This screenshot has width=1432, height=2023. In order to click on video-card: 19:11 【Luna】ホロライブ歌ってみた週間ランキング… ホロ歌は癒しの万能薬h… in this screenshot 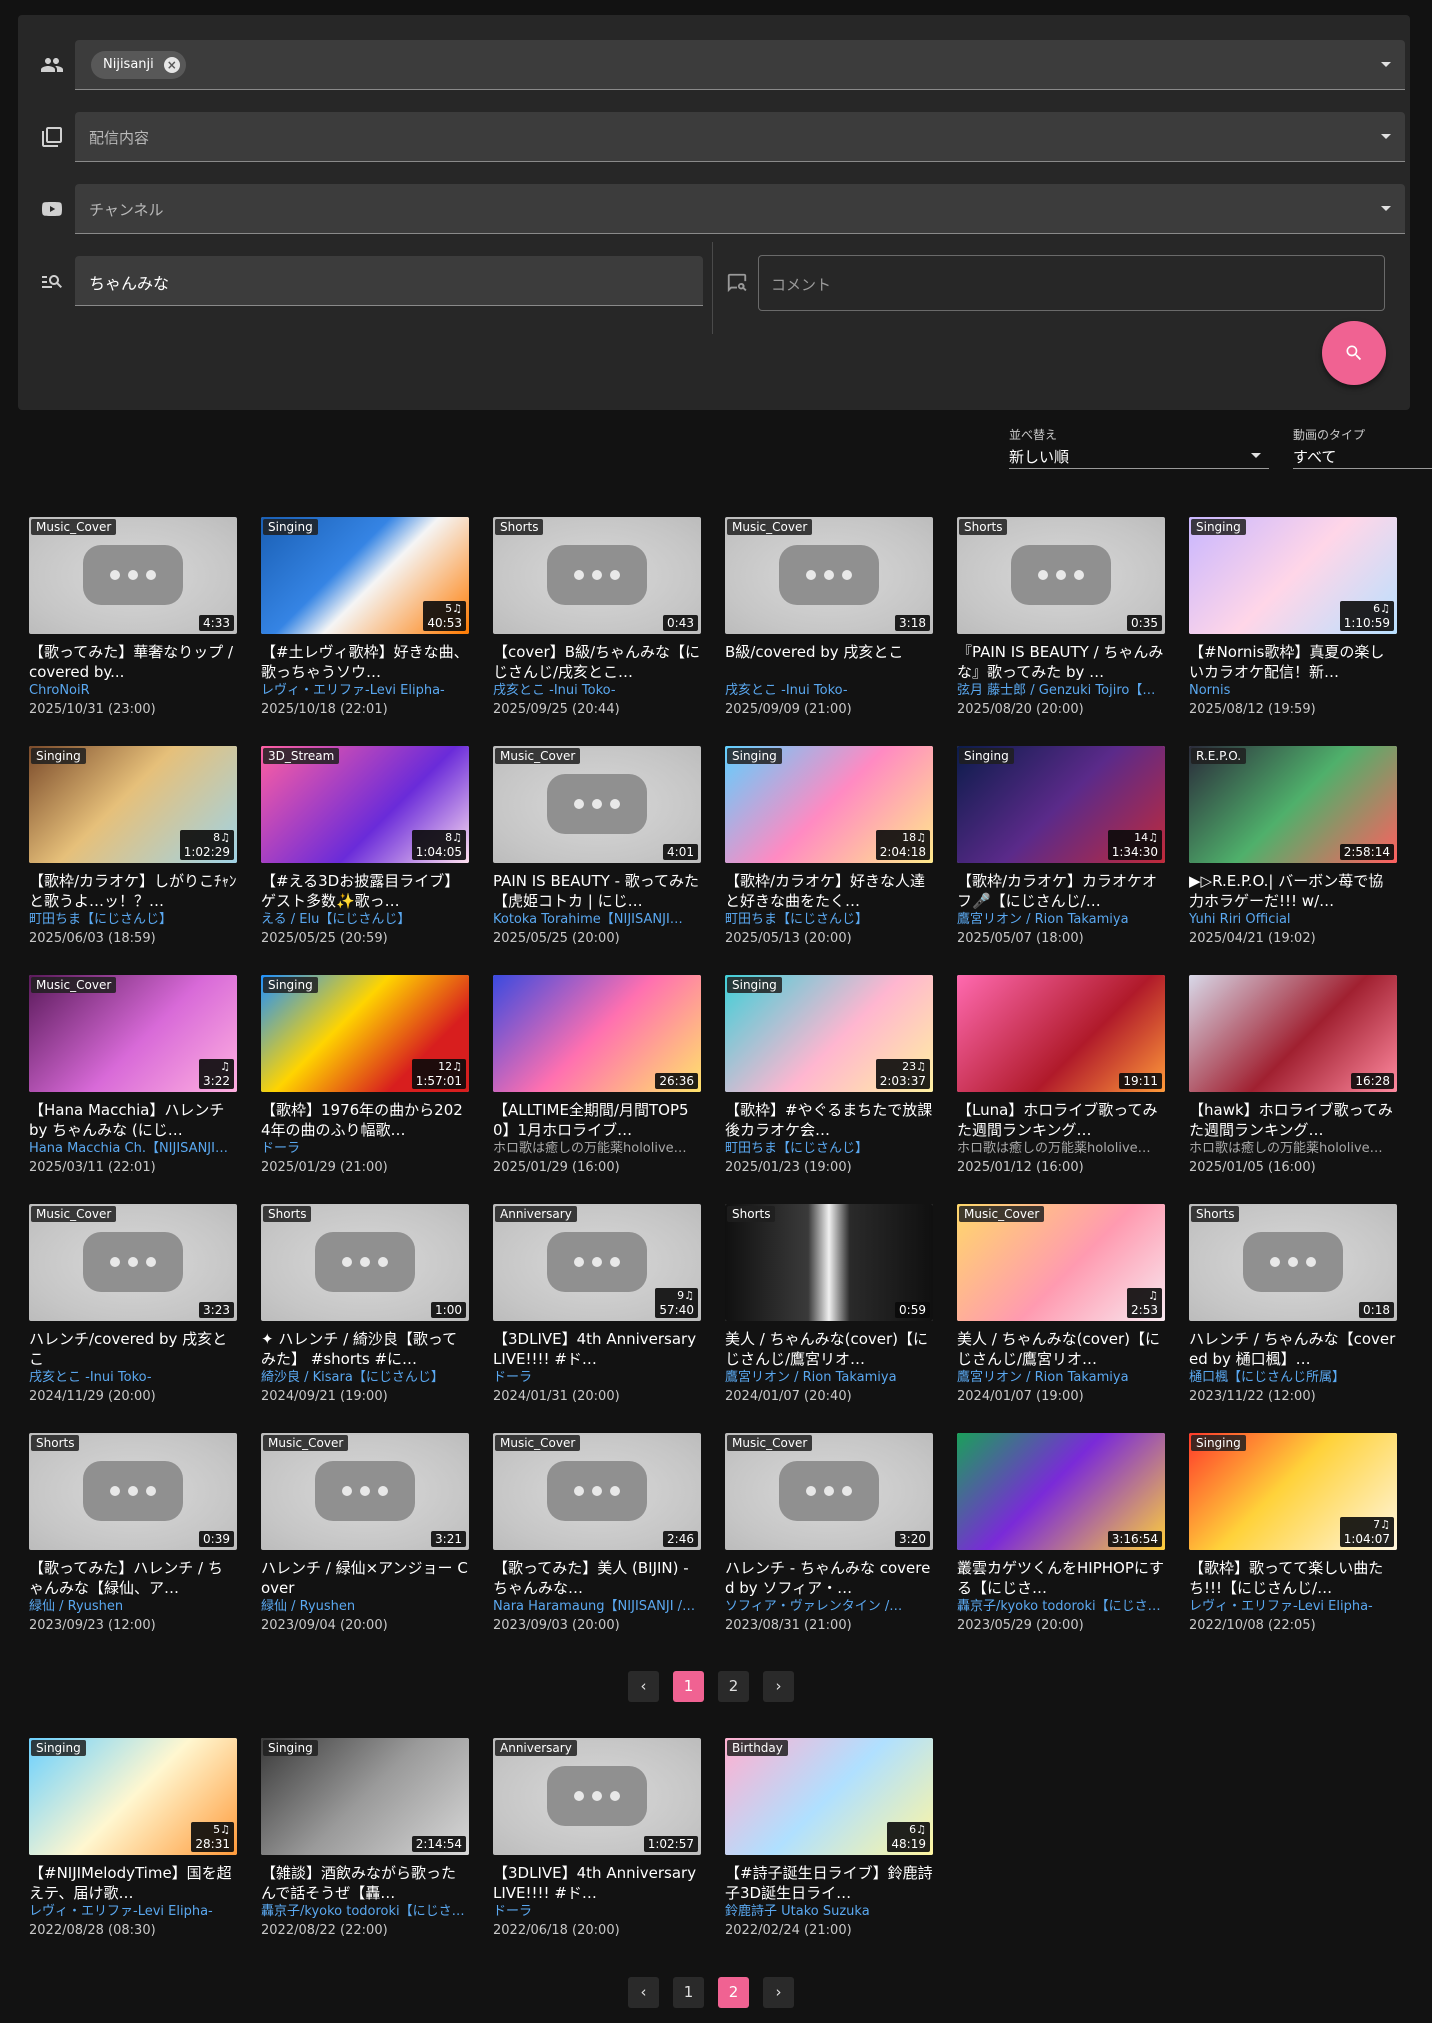, I will do `click(1061, 1076)`.